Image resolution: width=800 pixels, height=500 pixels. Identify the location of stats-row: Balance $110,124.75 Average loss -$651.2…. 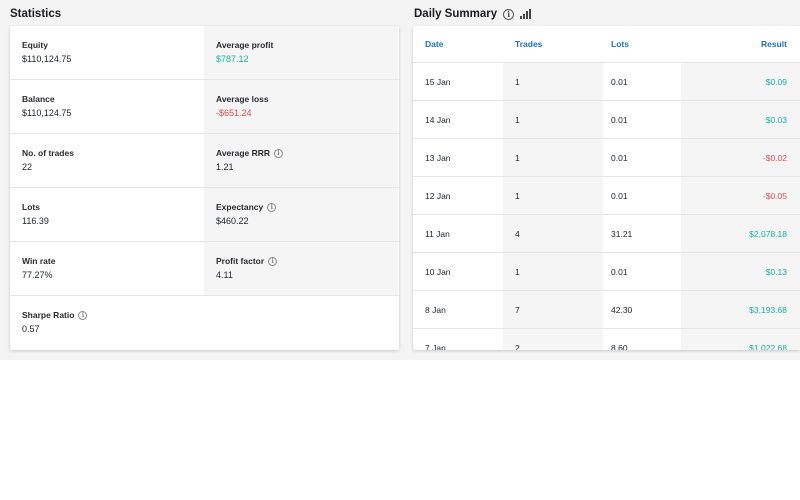
(204, 107).